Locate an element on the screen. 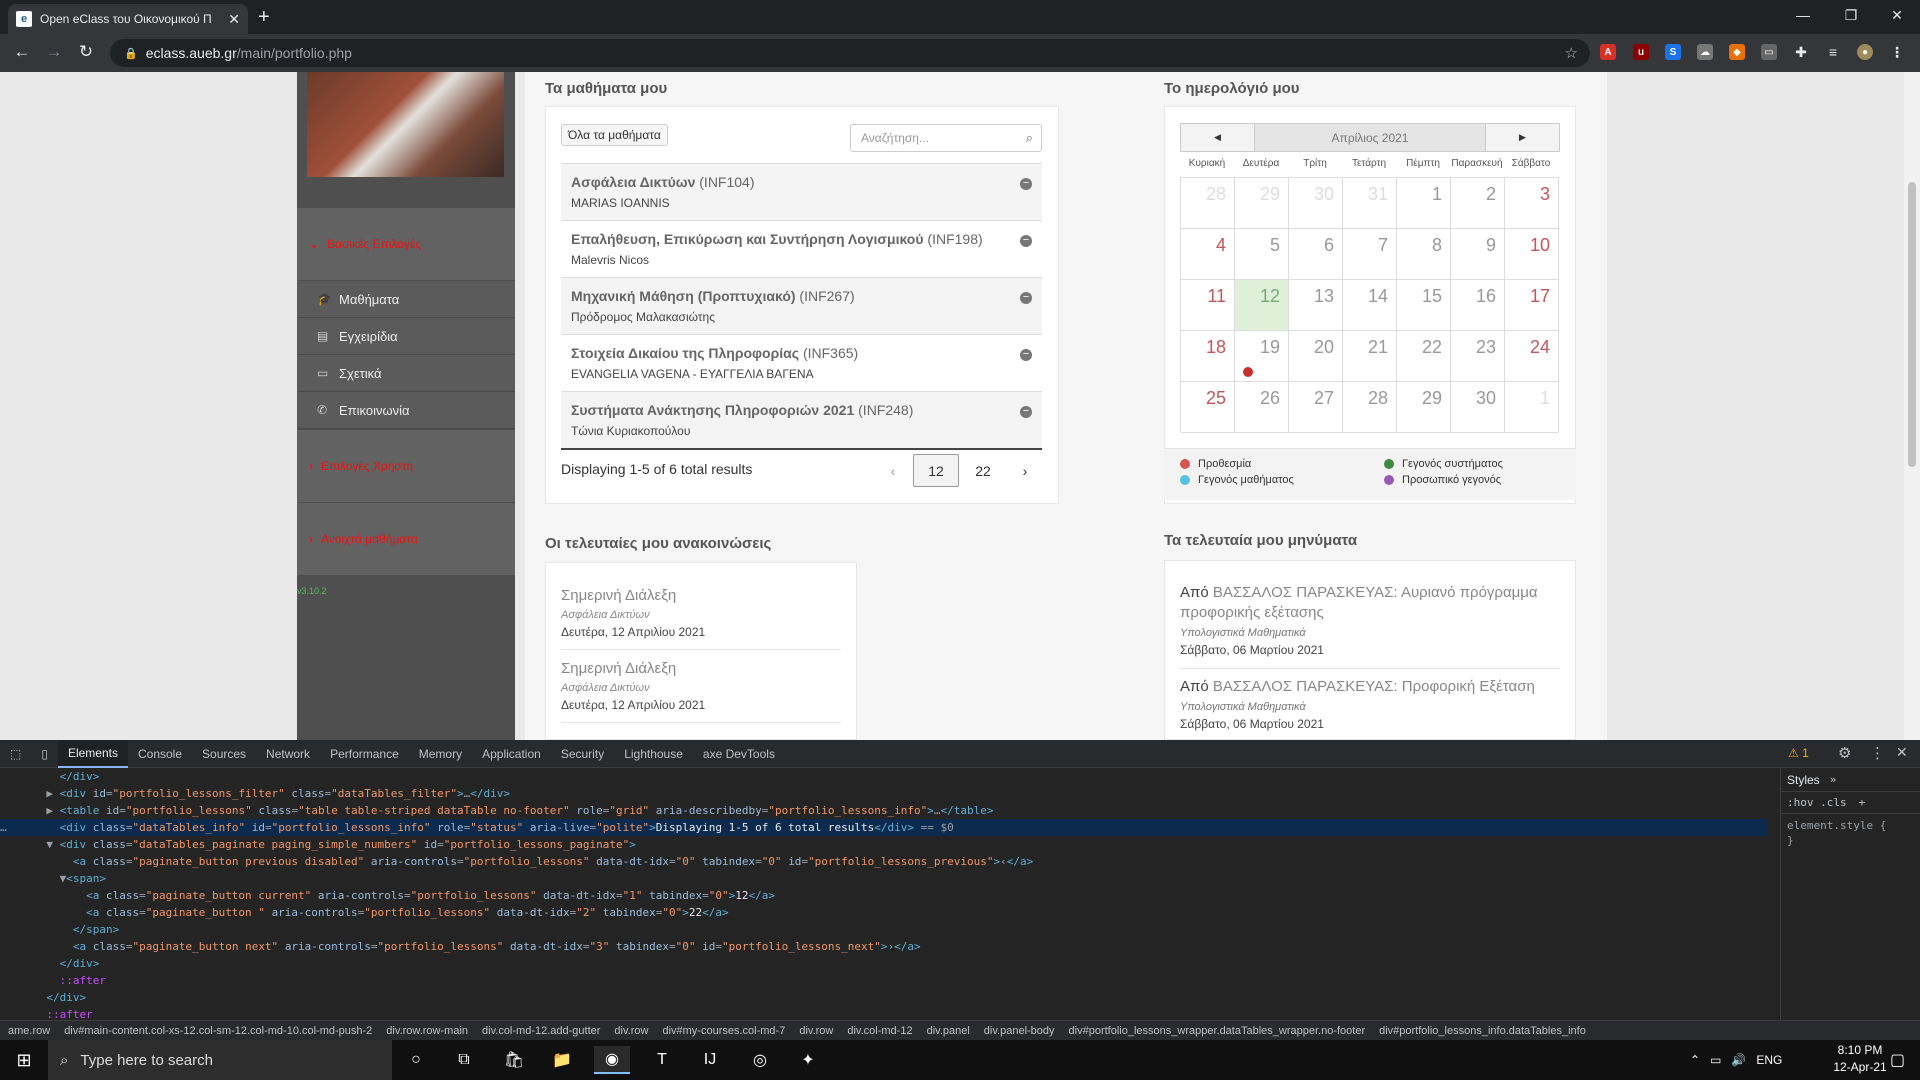 The image size is (1920, 1080). restore-button: ❐ is located at coordinates (1851, 15).